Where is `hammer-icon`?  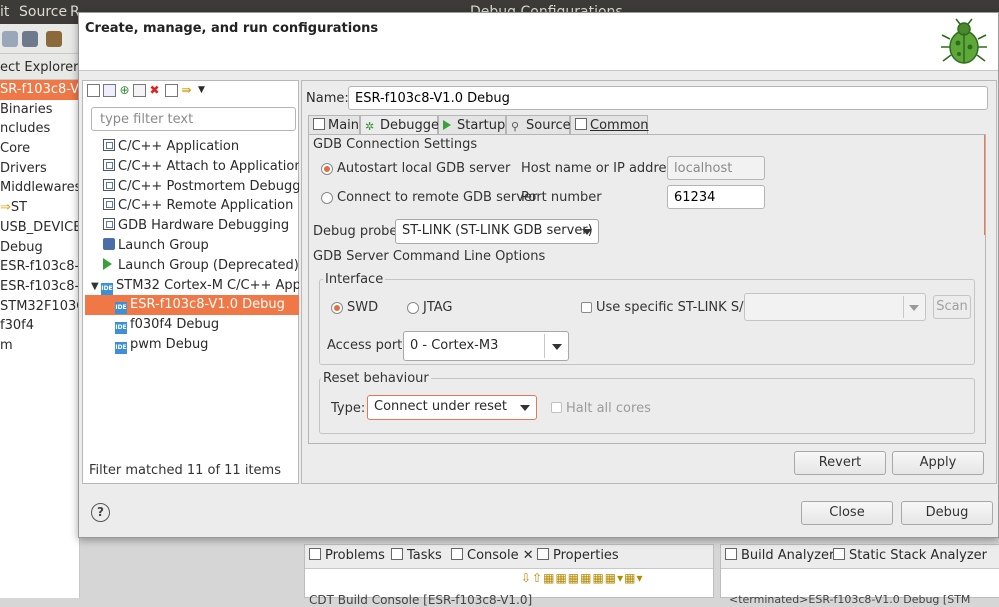 hammer-icon is located at coordinates (54, 39).